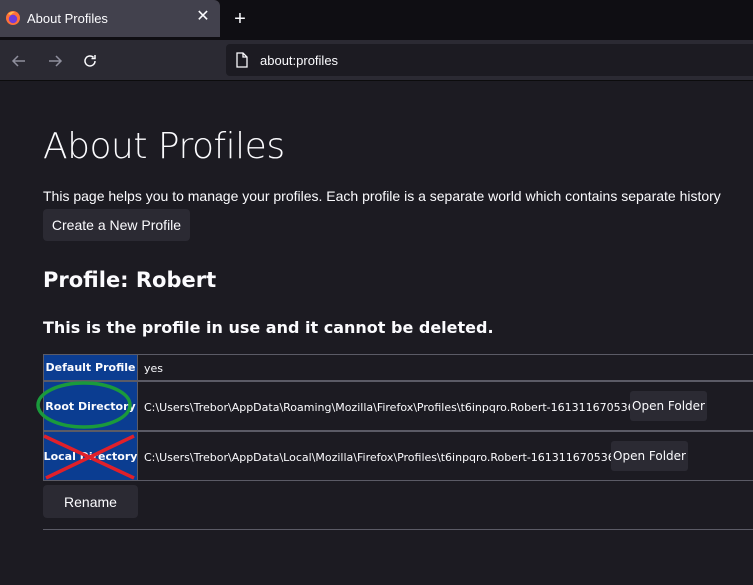 The image size is (753, 585). Describe the element at coordinates (242, 60) in the screenshot. I see `page-icon` at that location.